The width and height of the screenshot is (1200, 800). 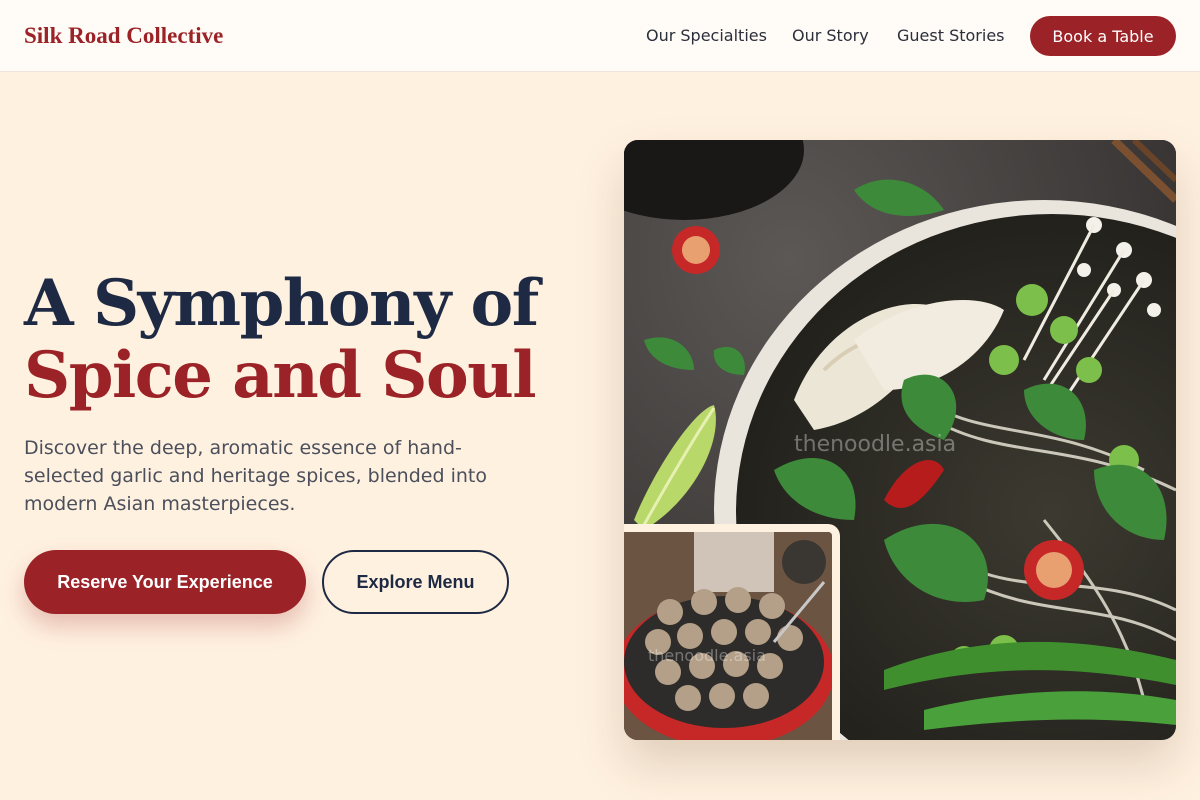 I want to click on nav-link-guest-stories: Guest Stories, so click(x=951, y=36).